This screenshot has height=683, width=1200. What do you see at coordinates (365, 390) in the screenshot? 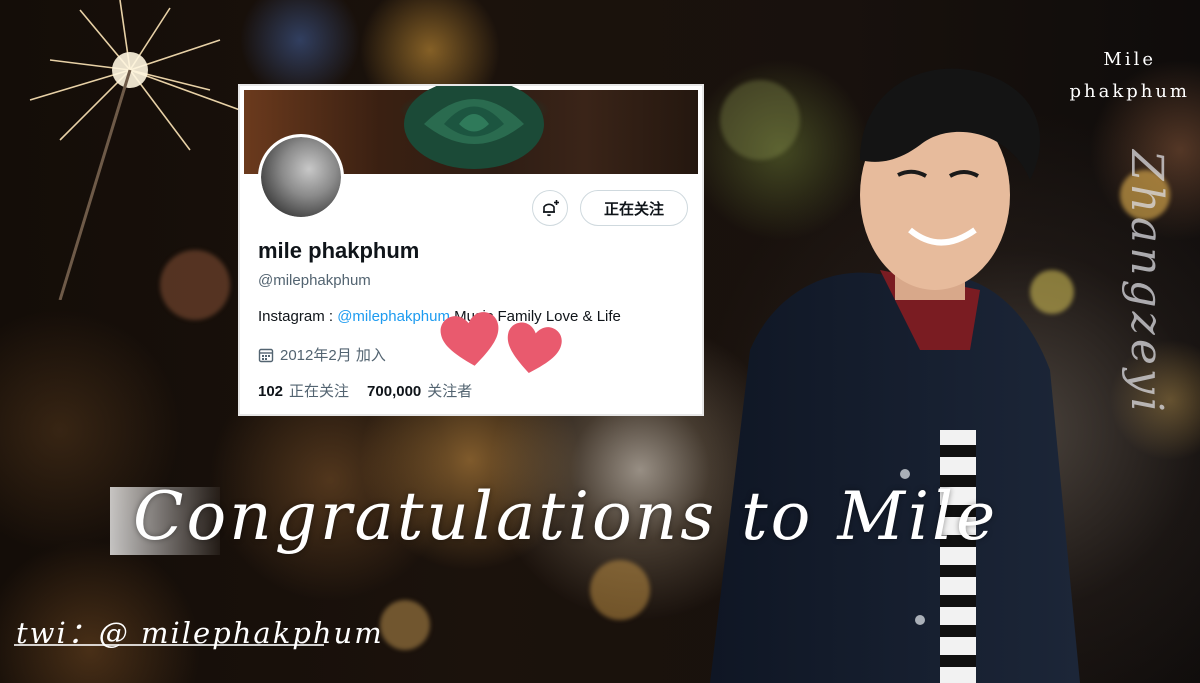
I see `follow-stats: 102 正在关注 700,000 关注者` at bounding box center [365, 390].